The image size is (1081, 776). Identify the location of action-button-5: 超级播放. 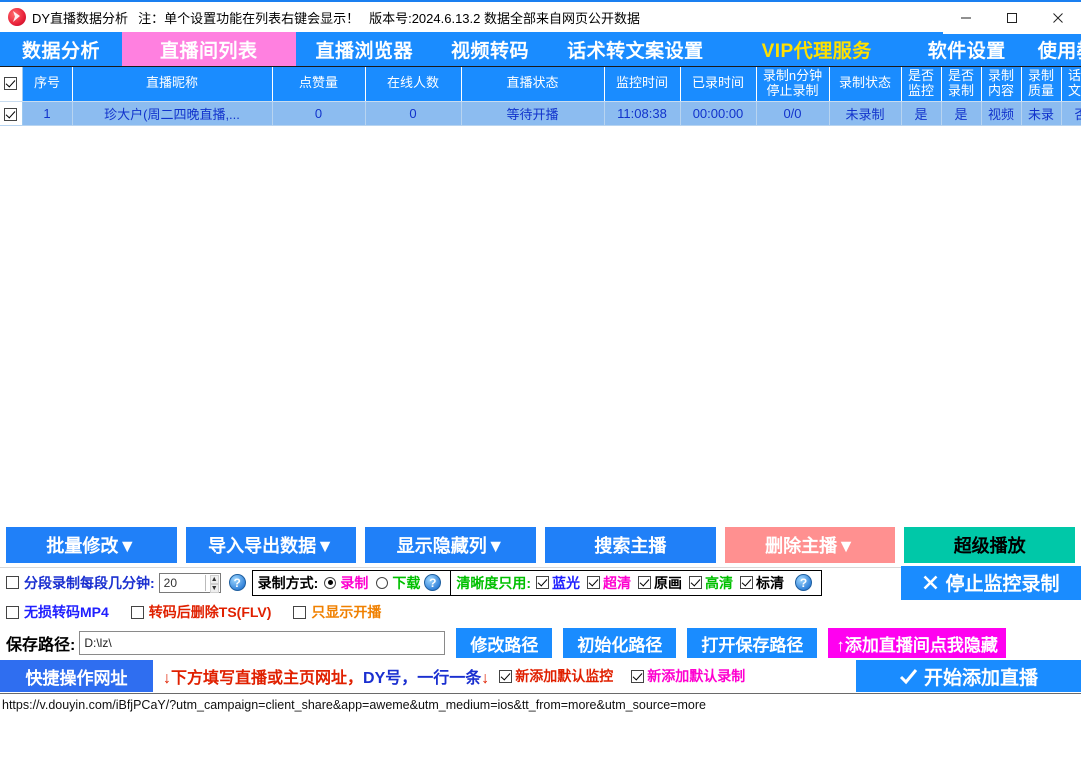
(990, 544).